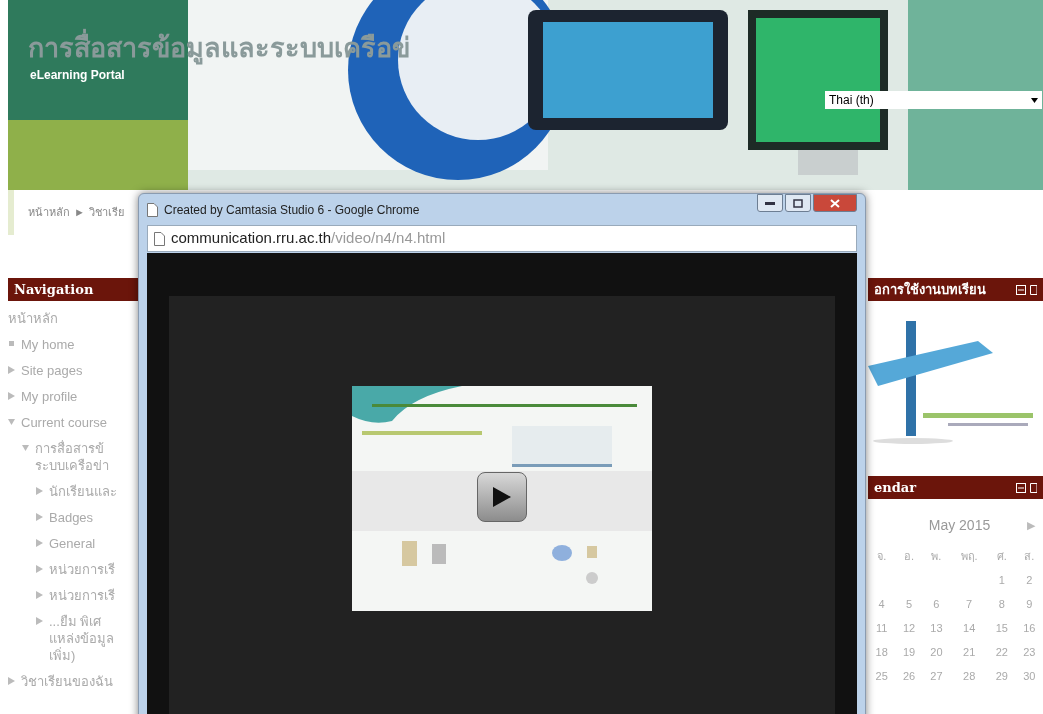 This screenshot has width=1043, height=714. What do you see at coordinates (969, 604) in the screenshot?
I see `calendar-day: 7` at bounding box center [969, 604].